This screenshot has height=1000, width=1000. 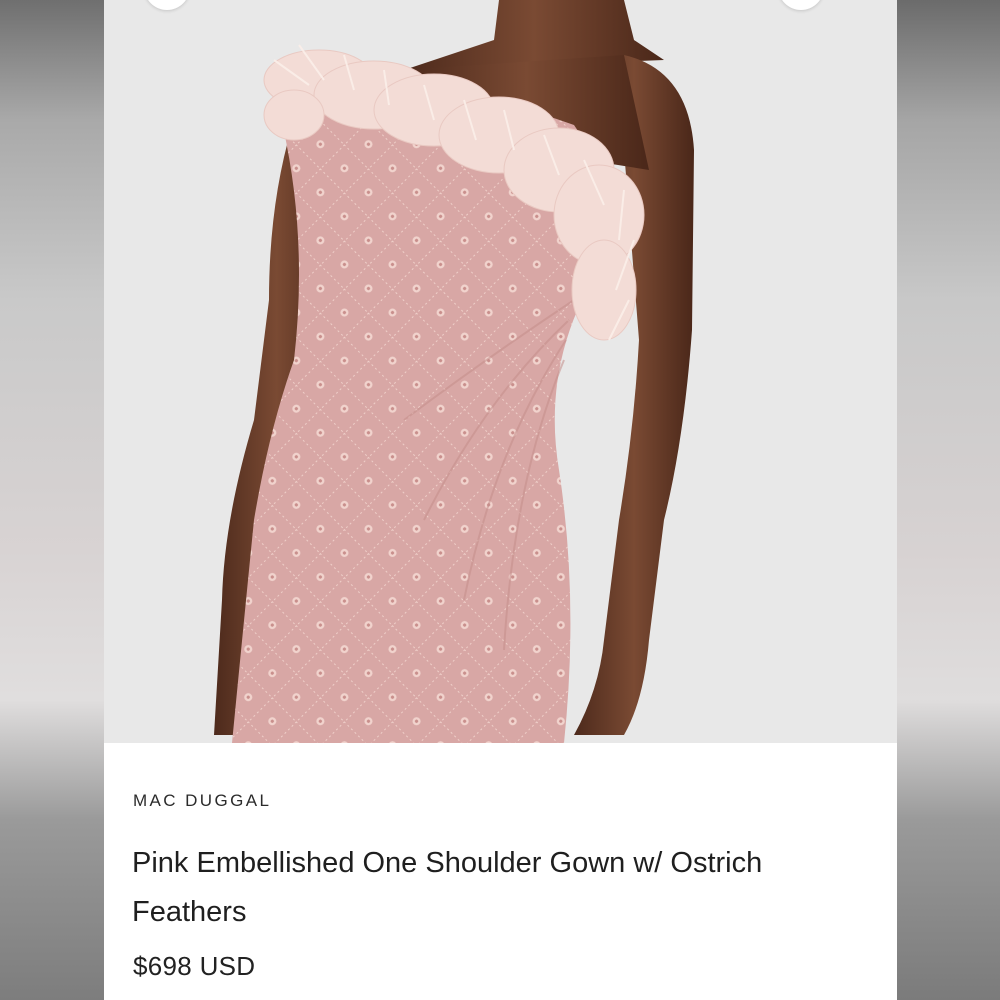 What do you see at coordinates (52, 500) in the screenshot?
I see `backdrop-left` at bounding box center [52, 500].